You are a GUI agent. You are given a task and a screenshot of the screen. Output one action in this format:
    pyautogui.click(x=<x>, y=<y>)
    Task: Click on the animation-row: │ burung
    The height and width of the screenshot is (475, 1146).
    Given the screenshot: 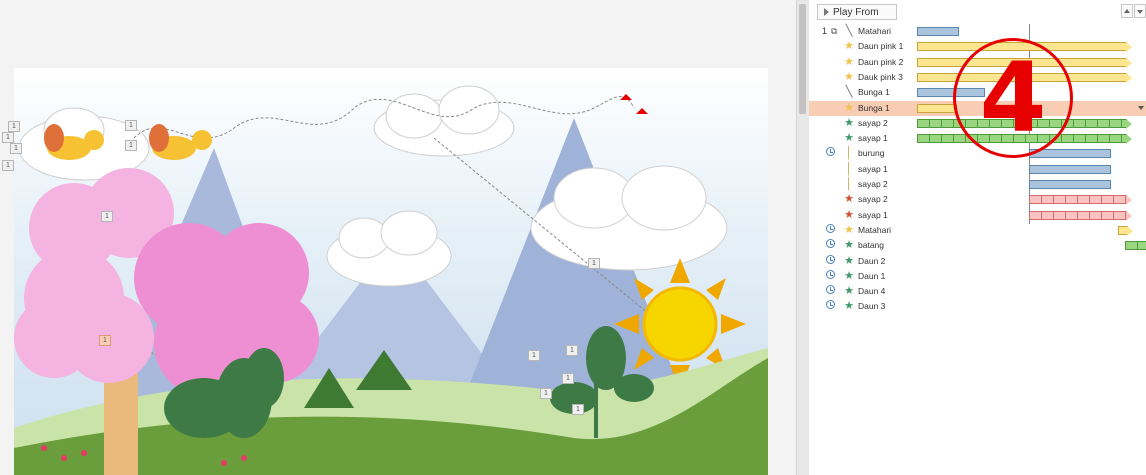 What is the action you would take?
    pyautogui.click(x=977, y=153)
    